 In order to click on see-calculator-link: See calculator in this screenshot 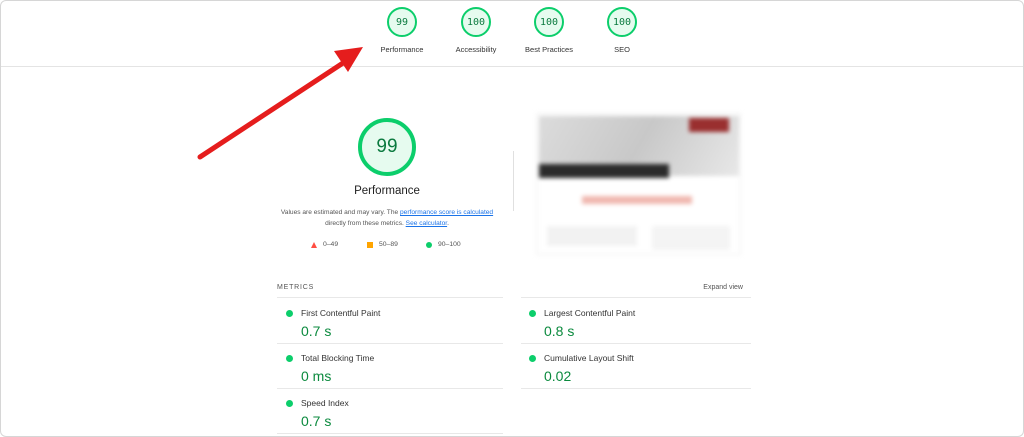, I will do `click(426, 223)`.